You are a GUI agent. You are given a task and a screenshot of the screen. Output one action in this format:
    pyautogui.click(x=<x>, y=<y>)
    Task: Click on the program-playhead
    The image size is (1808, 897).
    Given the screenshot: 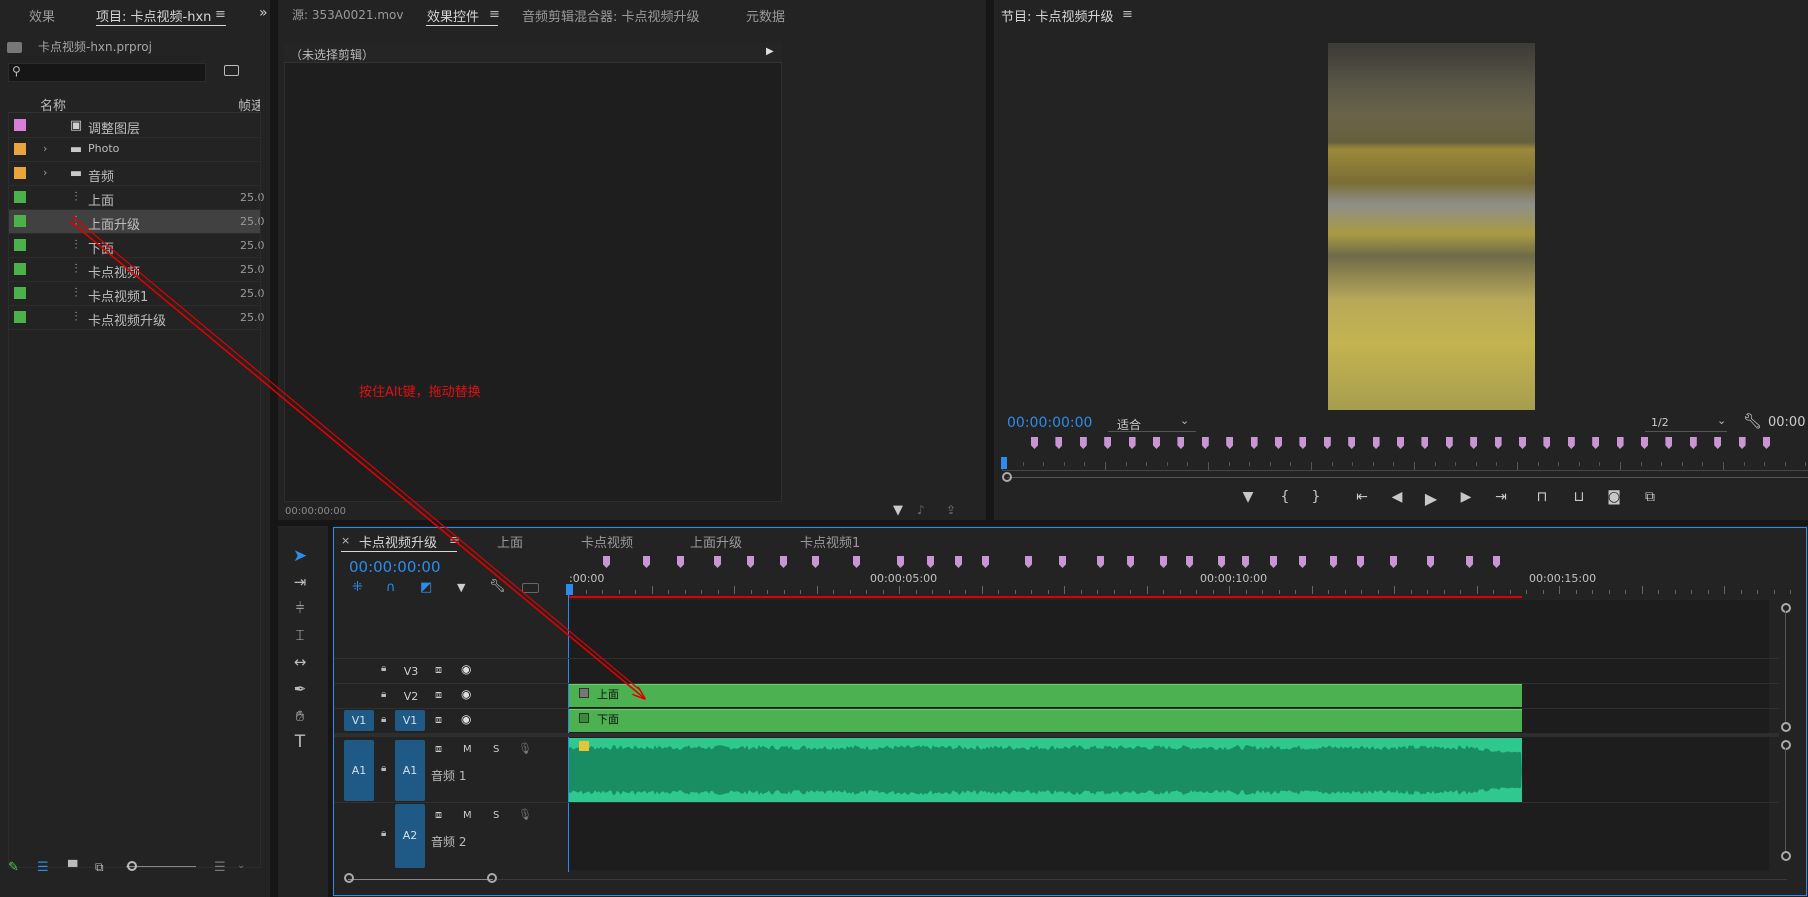 What is the action you would take?
    pyautogui.click(x=1004, y=463)
    